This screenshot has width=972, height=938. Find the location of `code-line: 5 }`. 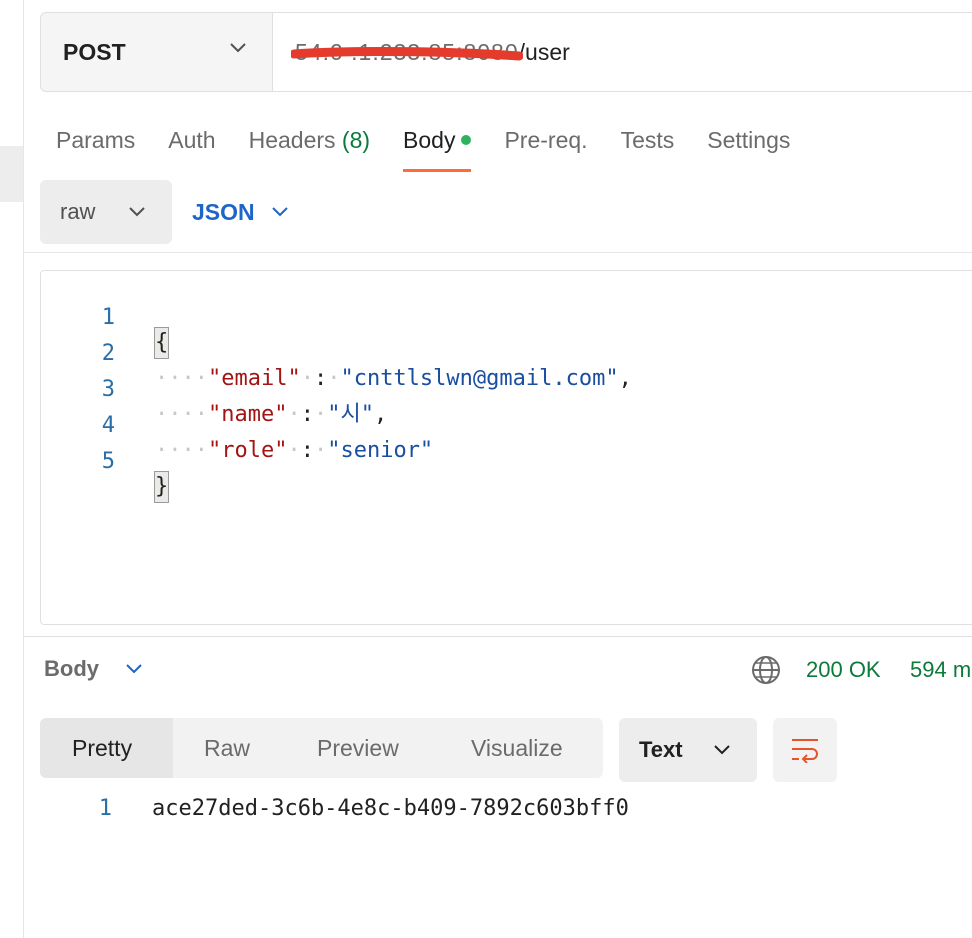

code-line: 5 } is located at coordinates (491, 461).